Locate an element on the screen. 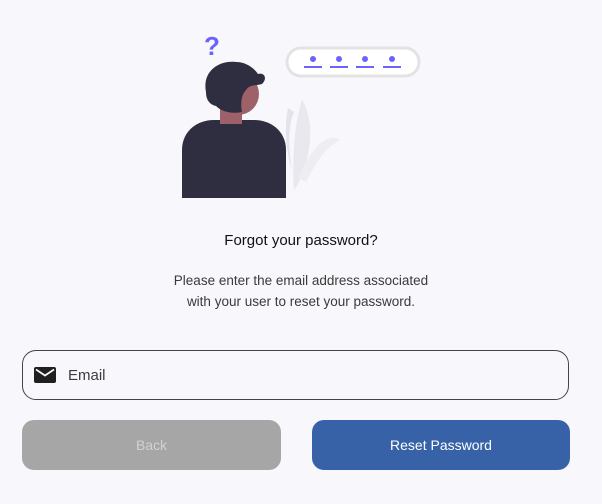 The height and width of the screenshot is (504, 602). password-dots-bubble is located at coordinates (353, 62).